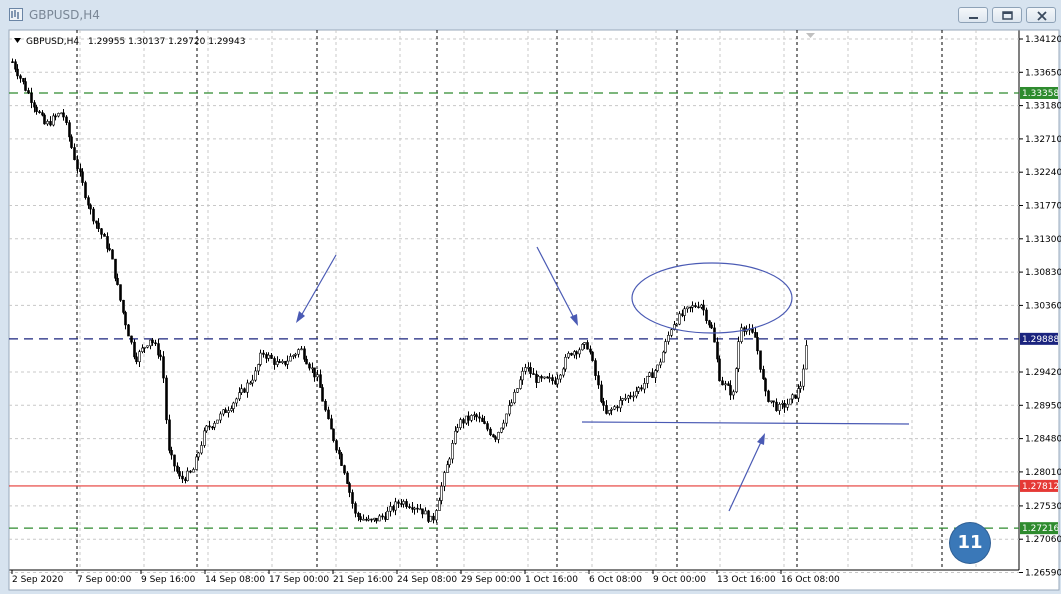 The width and height of the screenshot is (1061, 594). Describe the element at coordinates (970, 543) in the screenshot. I see `step-number-badge: 11` at that location.